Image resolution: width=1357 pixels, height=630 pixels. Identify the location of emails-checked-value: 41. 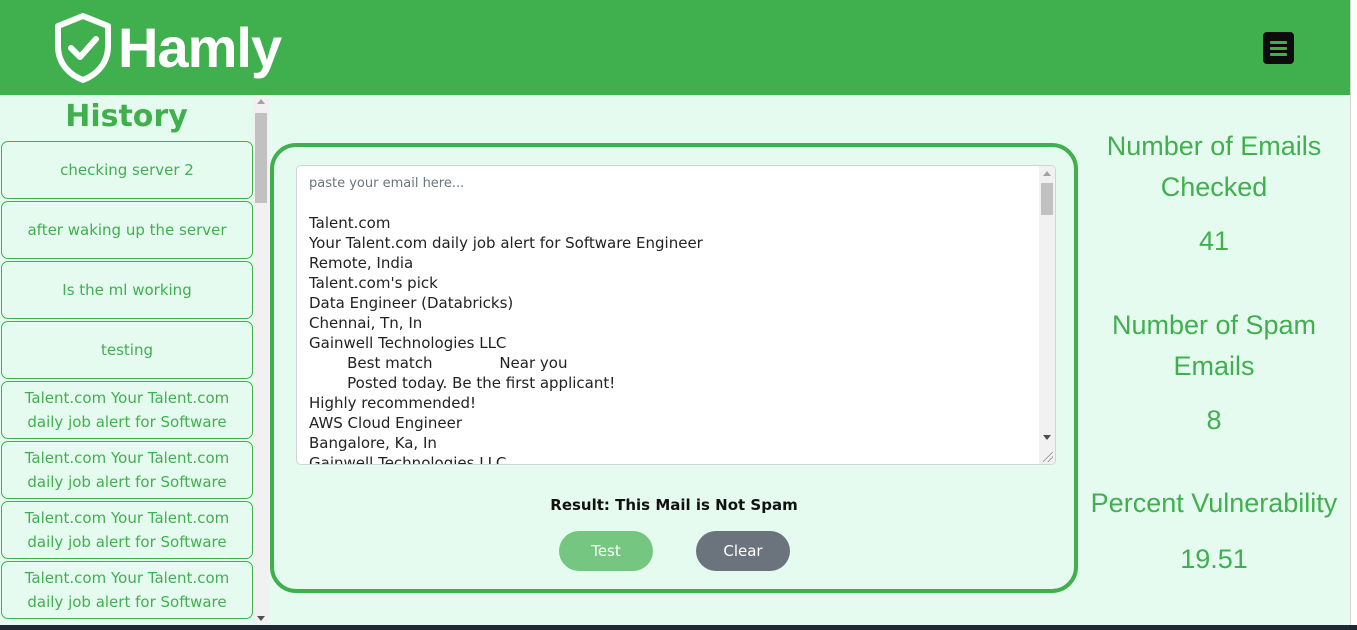
(1214, 241).